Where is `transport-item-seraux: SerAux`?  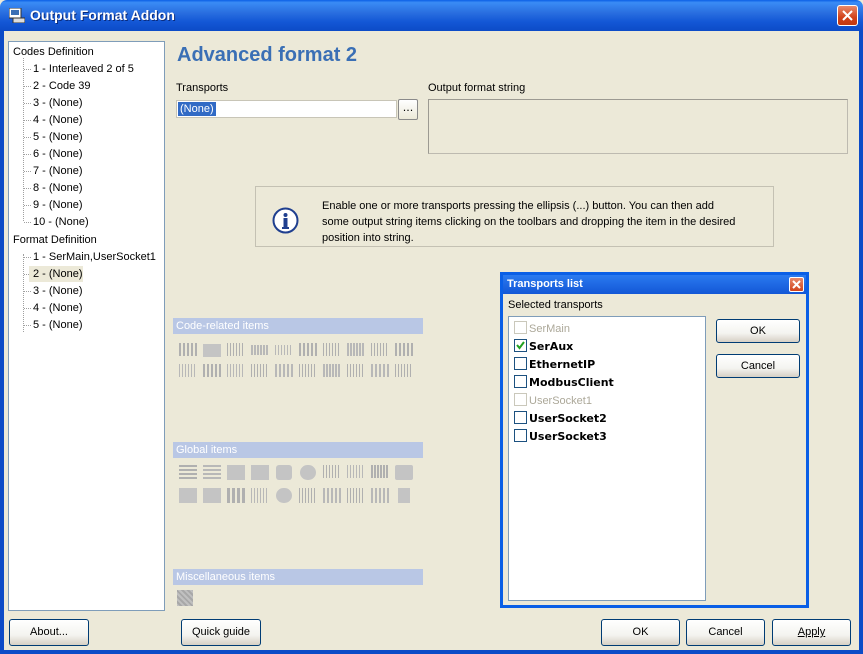
transport-item-seraux: SerAux is located at coordinates (543, 347).